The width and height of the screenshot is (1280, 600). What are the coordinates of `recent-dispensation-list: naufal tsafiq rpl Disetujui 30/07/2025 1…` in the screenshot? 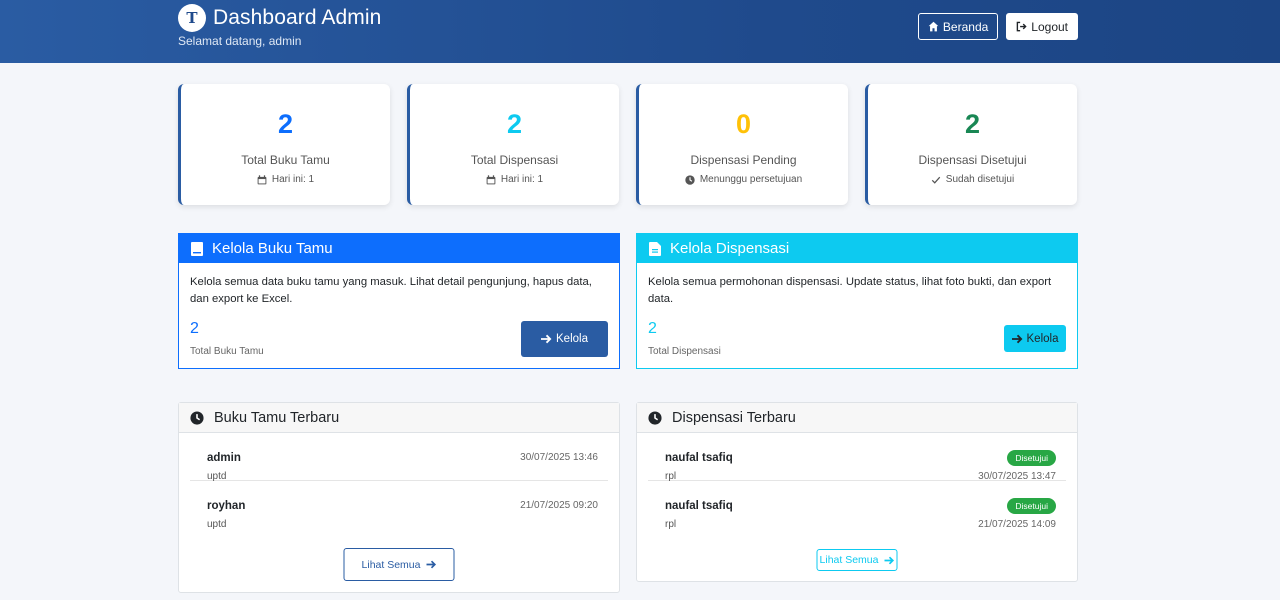 It's located at (857, 481).